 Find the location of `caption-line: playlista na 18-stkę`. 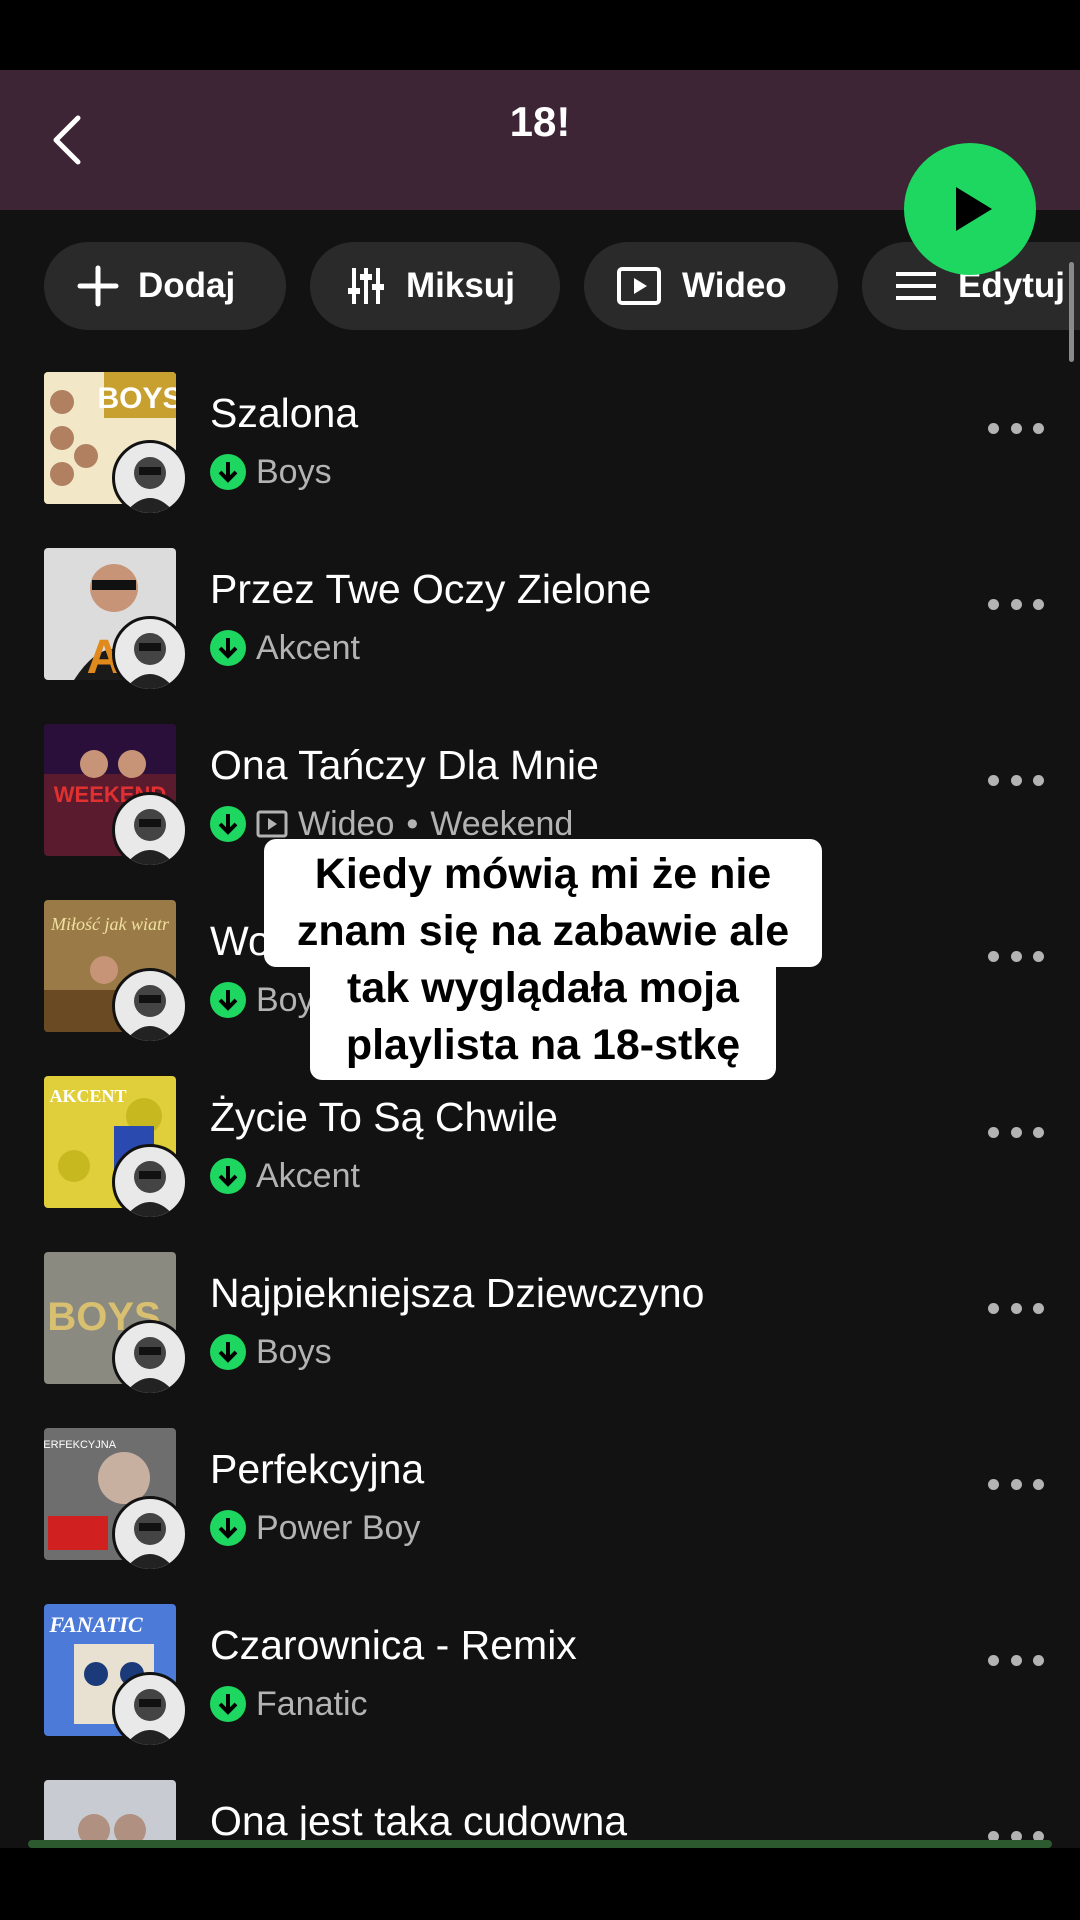

caption-line: playlista na 18-stkę is located at coordinates (543, 1045).